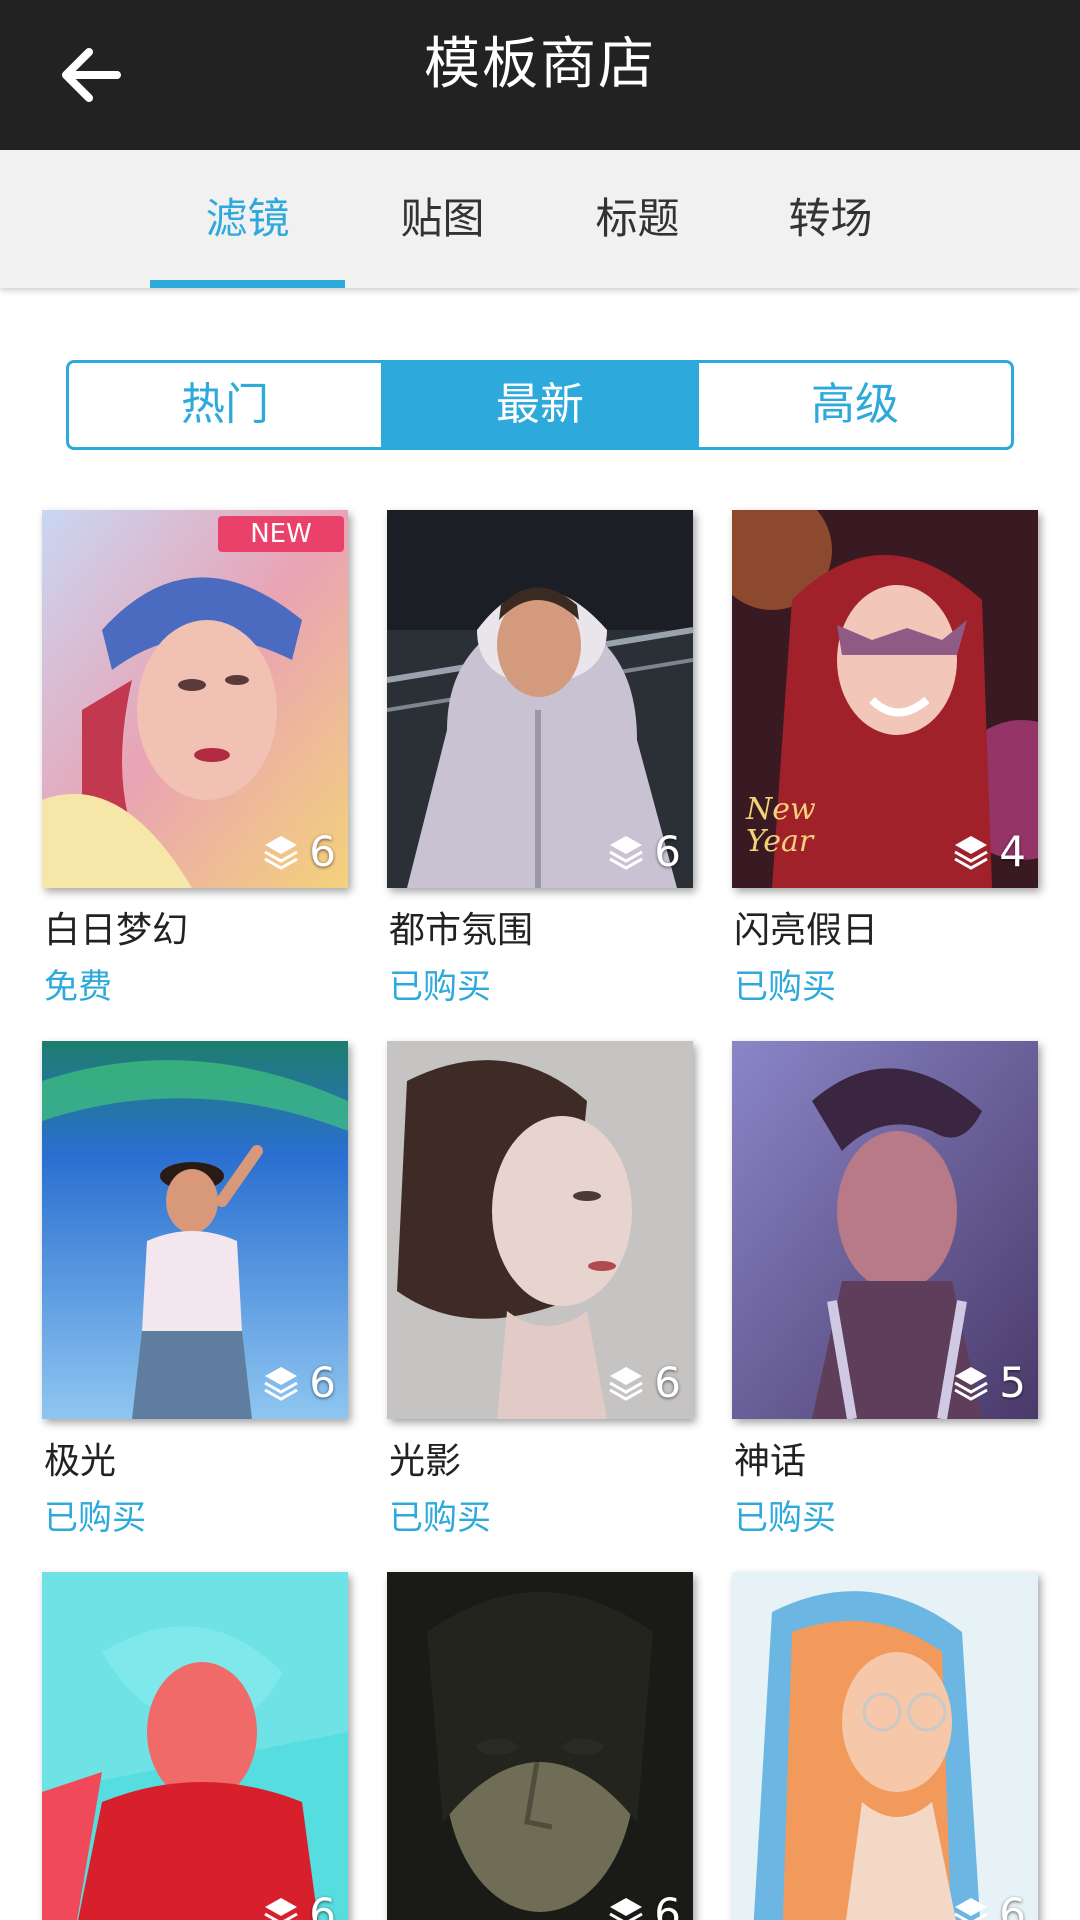 Image resolution: width=1080 pixels, height=1920 pixels. Describe the element at coordinates (225, 405) in the screenshot. I see `segment-popular: 热门` at that location.